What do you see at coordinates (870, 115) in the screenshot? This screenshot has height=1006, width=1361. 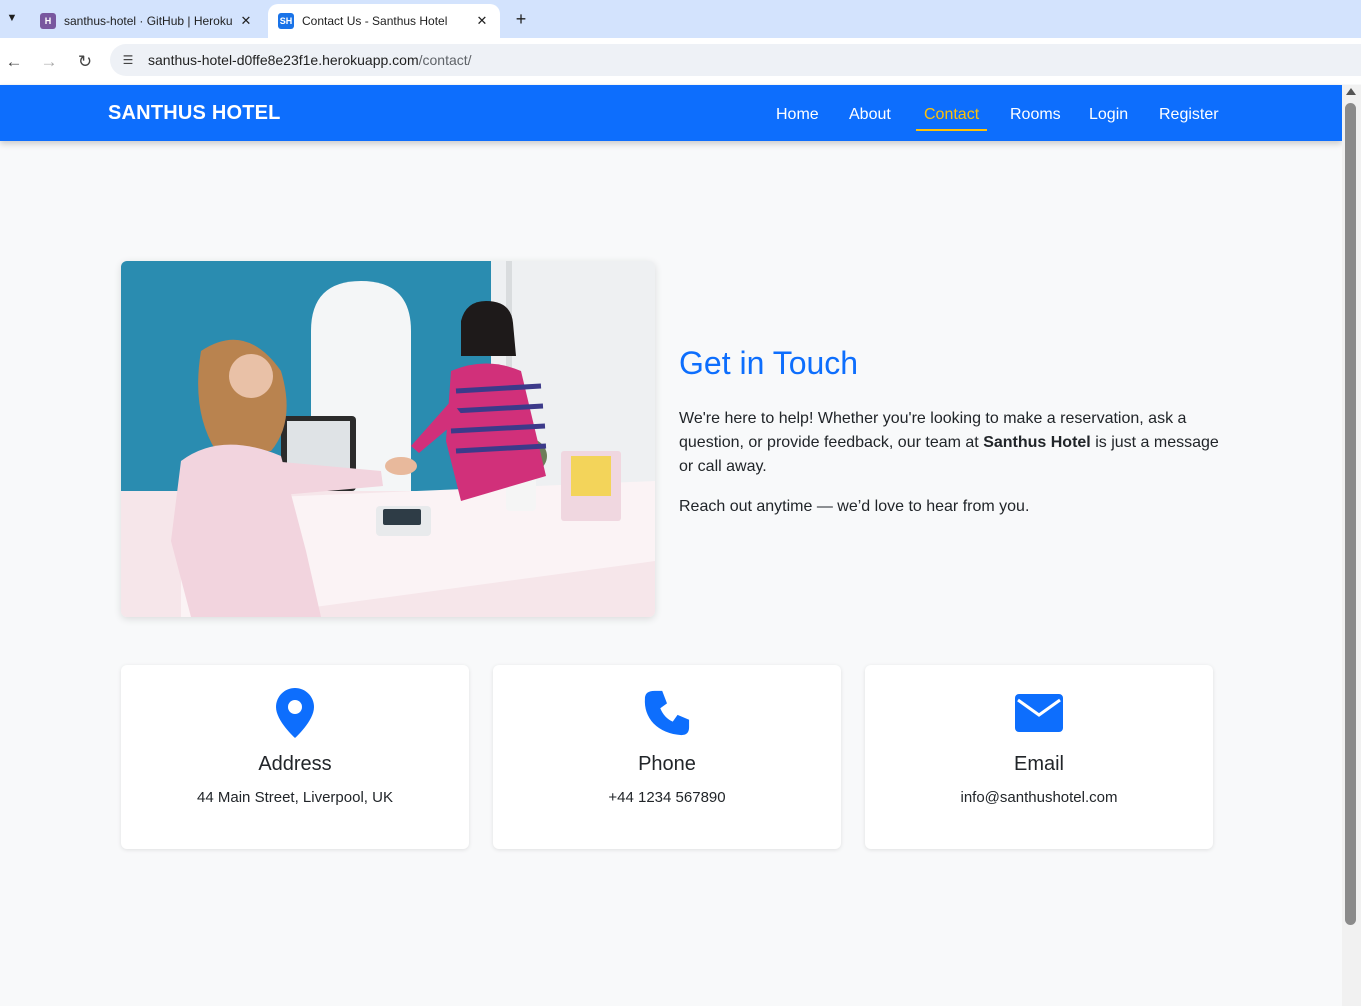 I see `nav-link-about: About` at bounding box center [870, 115].